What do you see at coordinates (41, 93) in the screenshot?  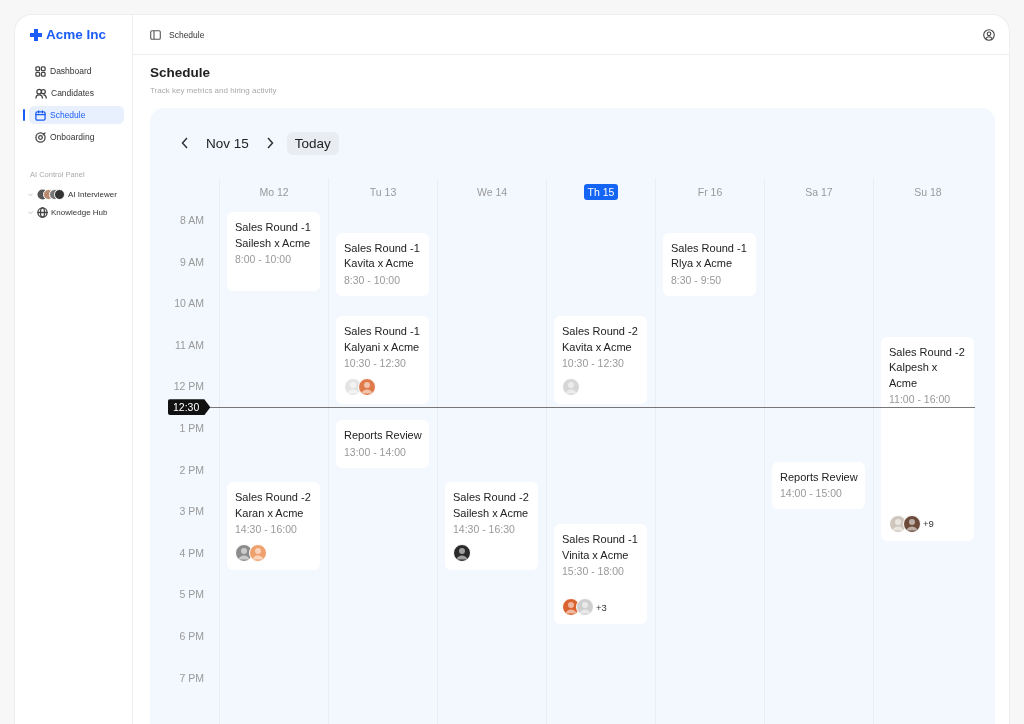 I see `people-icon` at bounding box center [41, 93].